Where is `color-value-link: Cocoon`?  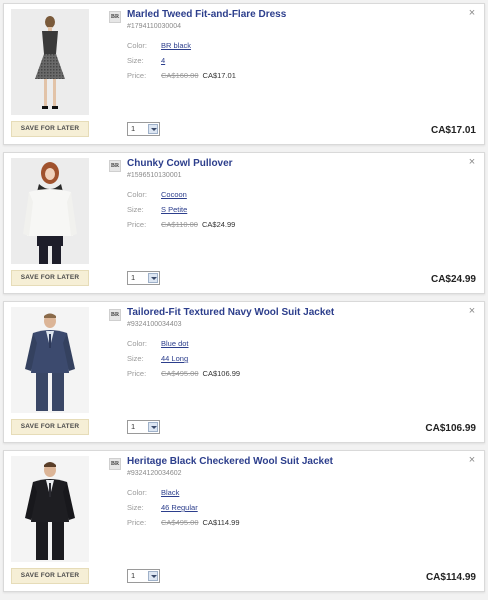
color-value-link: Cocoon is located at coordinates (174, 194).